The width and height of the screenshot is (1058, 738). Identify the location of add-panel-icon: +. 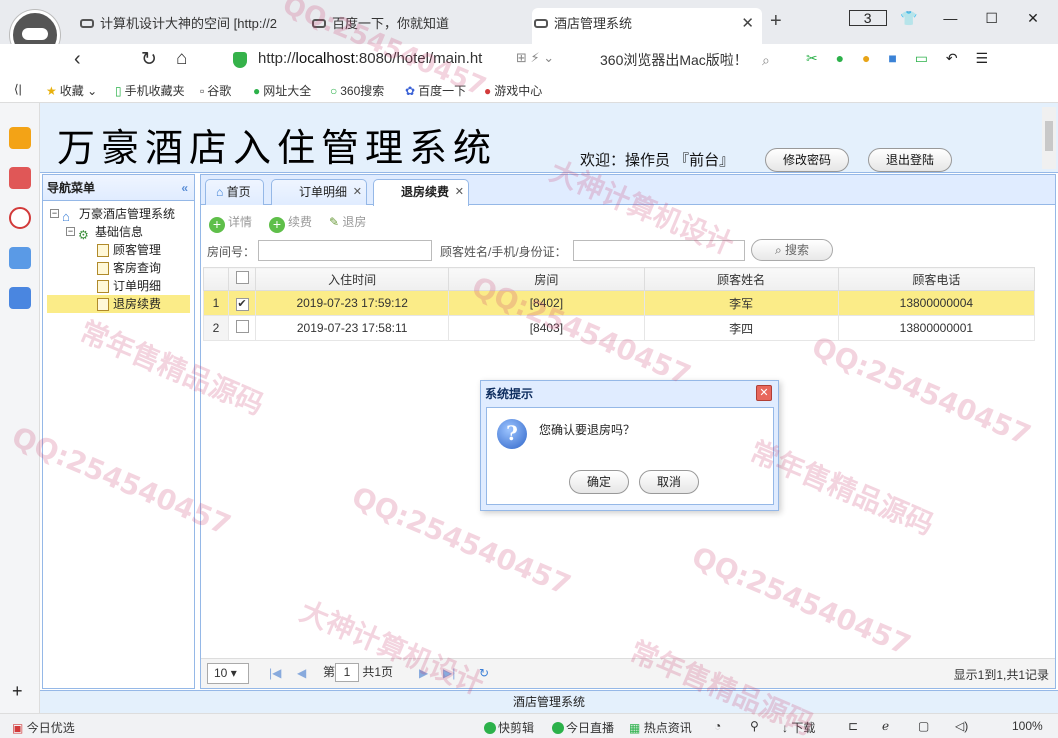
(17, 691).